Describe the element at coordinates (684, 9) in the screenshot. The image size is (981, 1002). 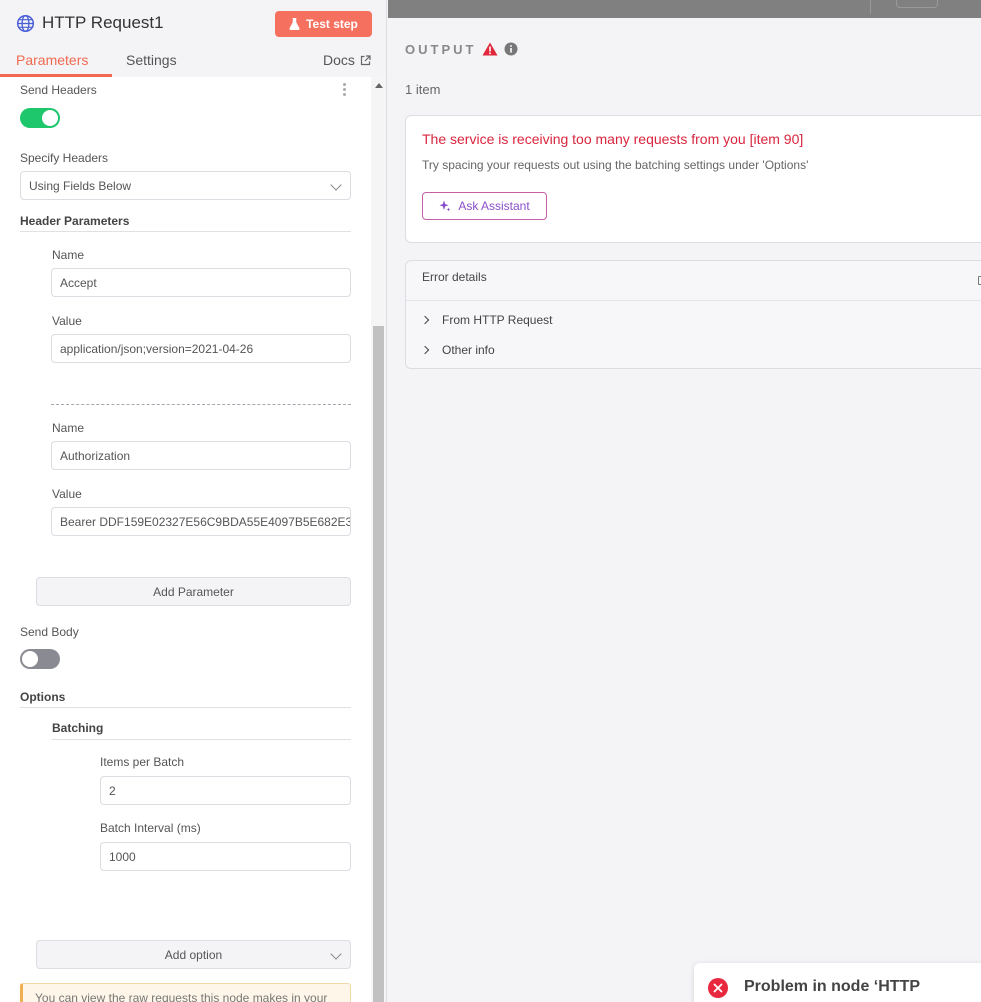
I see `canvas-top-strip` at that location.